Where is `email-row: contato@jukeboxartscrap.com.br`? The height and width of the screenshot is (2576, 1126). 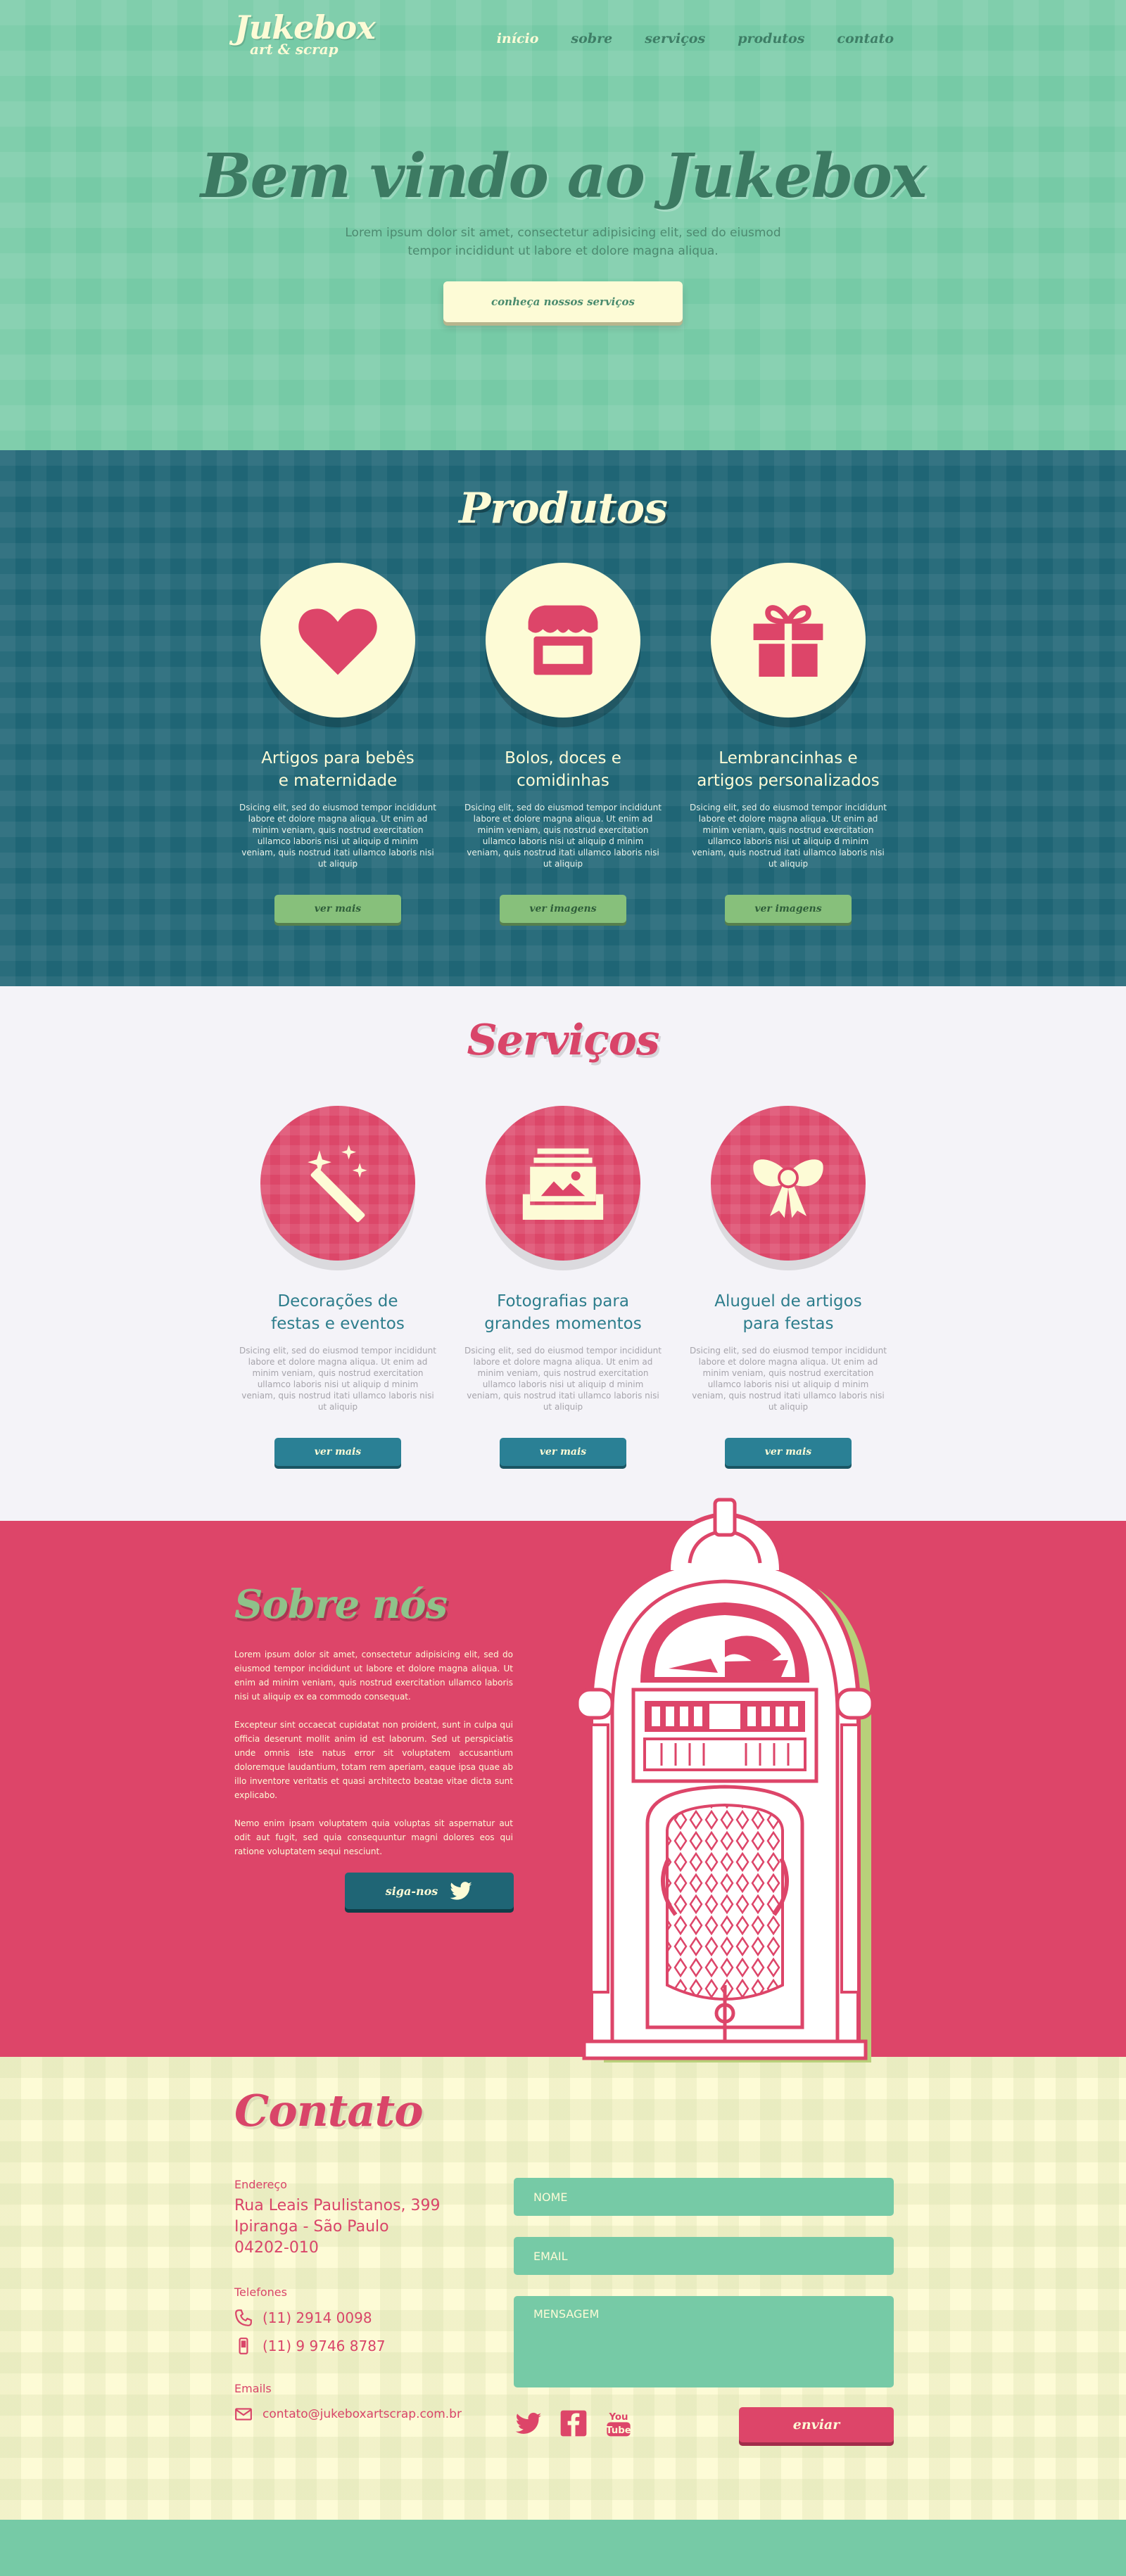
email-row: contato@jukeboxartscrap.com.br is located at coordinates (357, 2414).